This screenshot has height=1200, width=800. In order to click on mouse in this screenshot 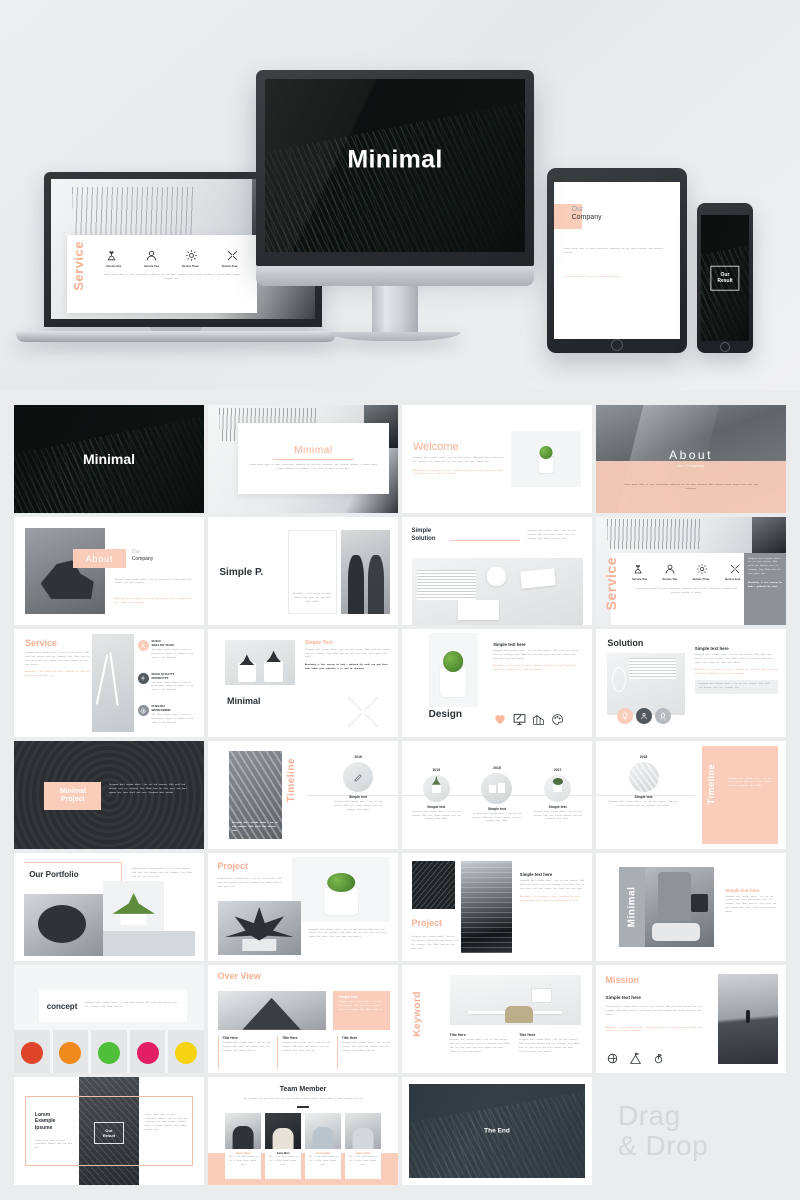, I will do `click(496, 577)`.